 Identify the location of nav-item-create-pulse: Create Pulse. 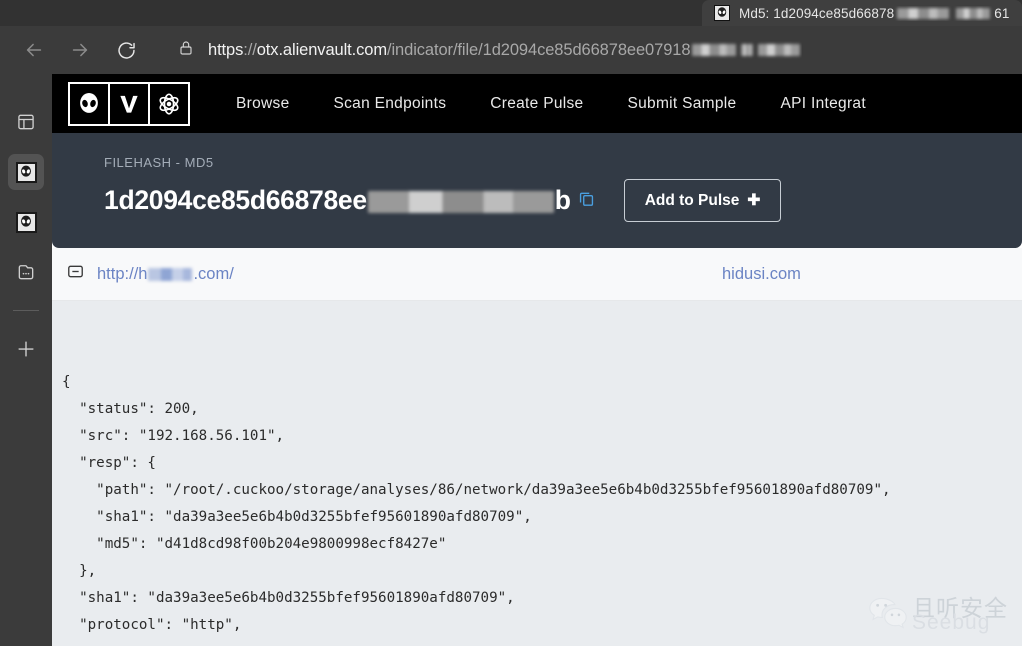
(536, 104).